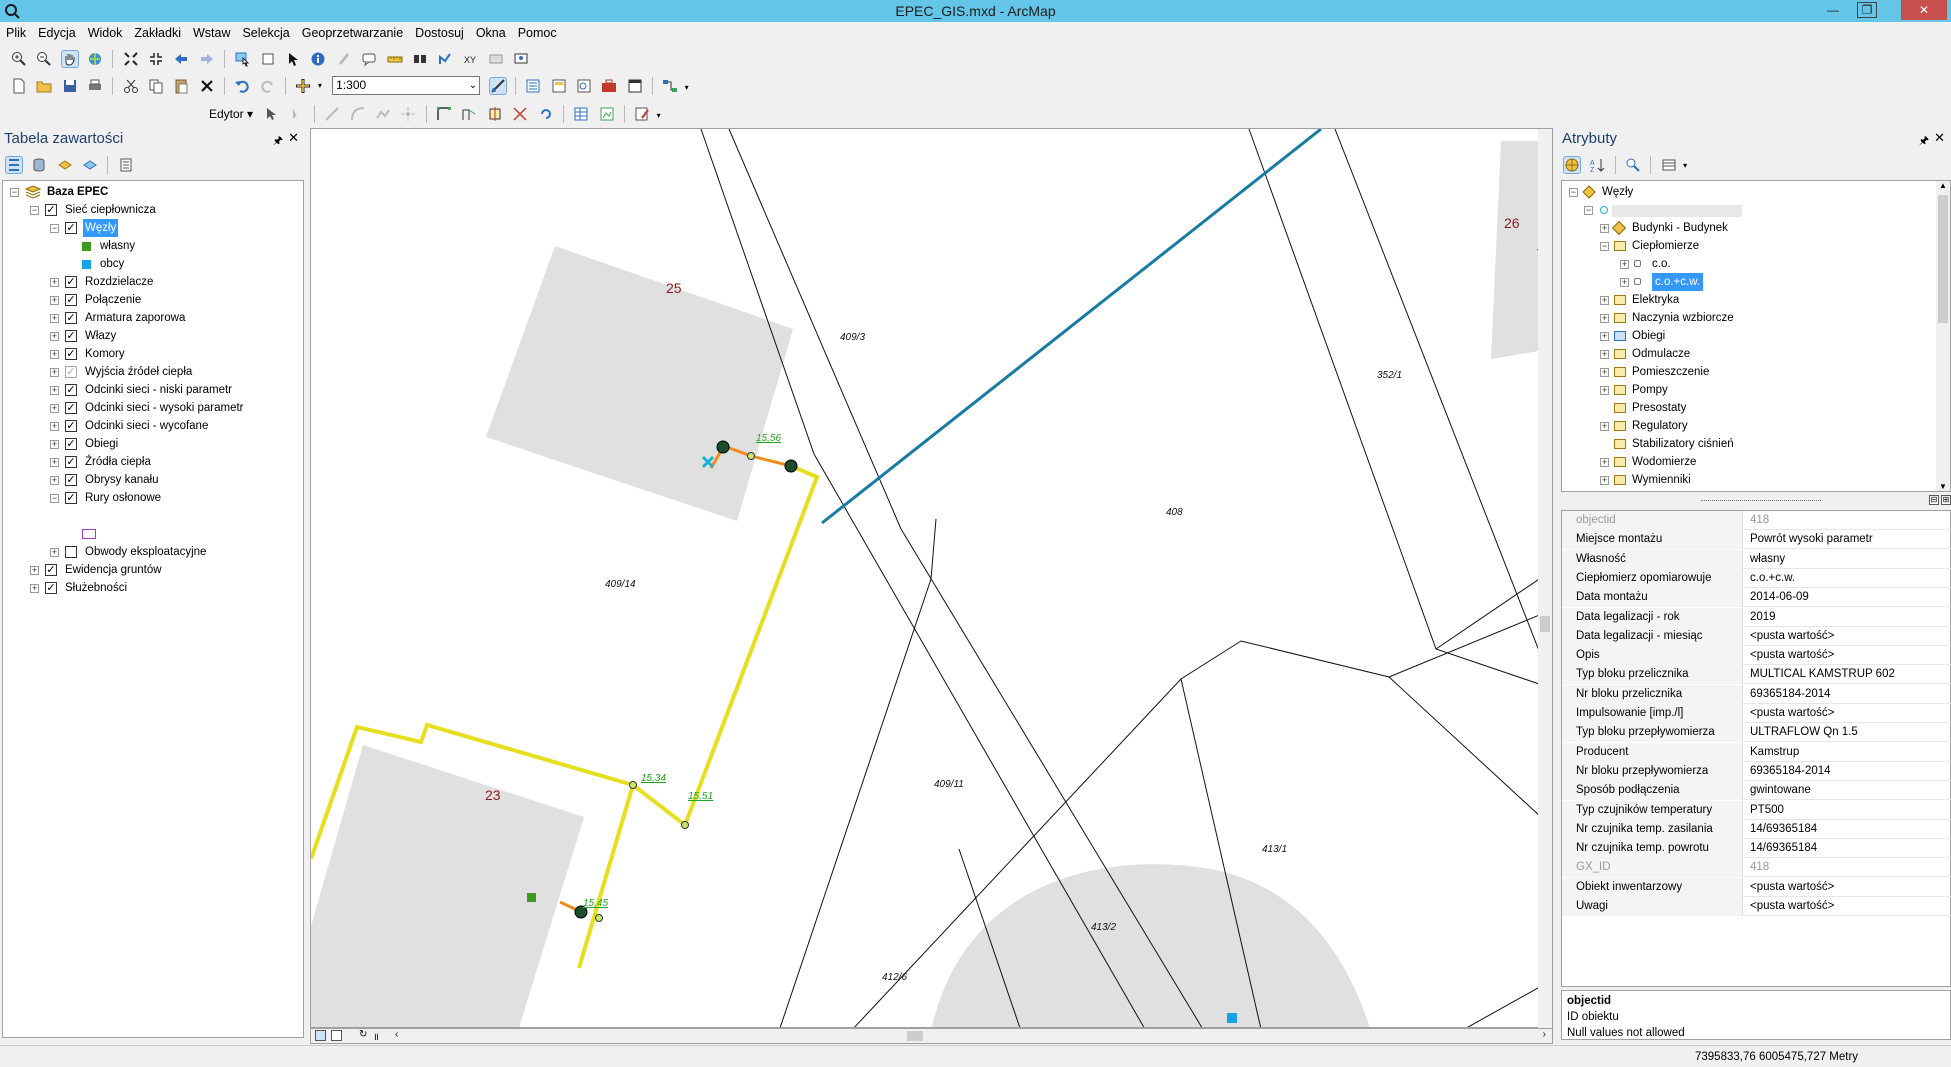 This screenshot has height=1067, width=1951. Describe the element at coordinates (1756, 501) in the screenshot. I see `splitter-bar: ⊟ ⊞` at that location.